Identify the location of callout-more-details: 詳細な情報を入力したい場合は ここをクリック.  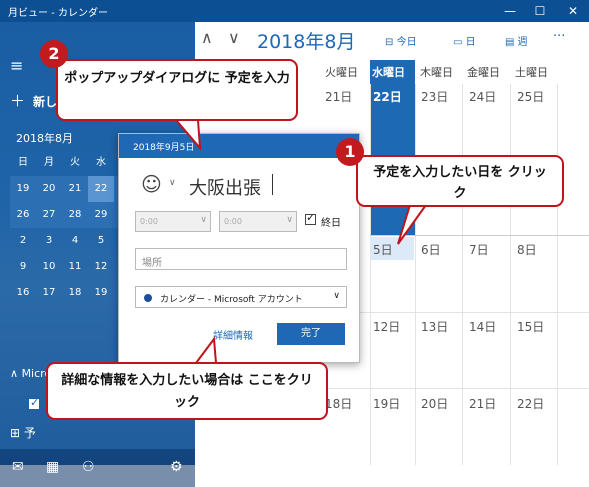
(187, 391).